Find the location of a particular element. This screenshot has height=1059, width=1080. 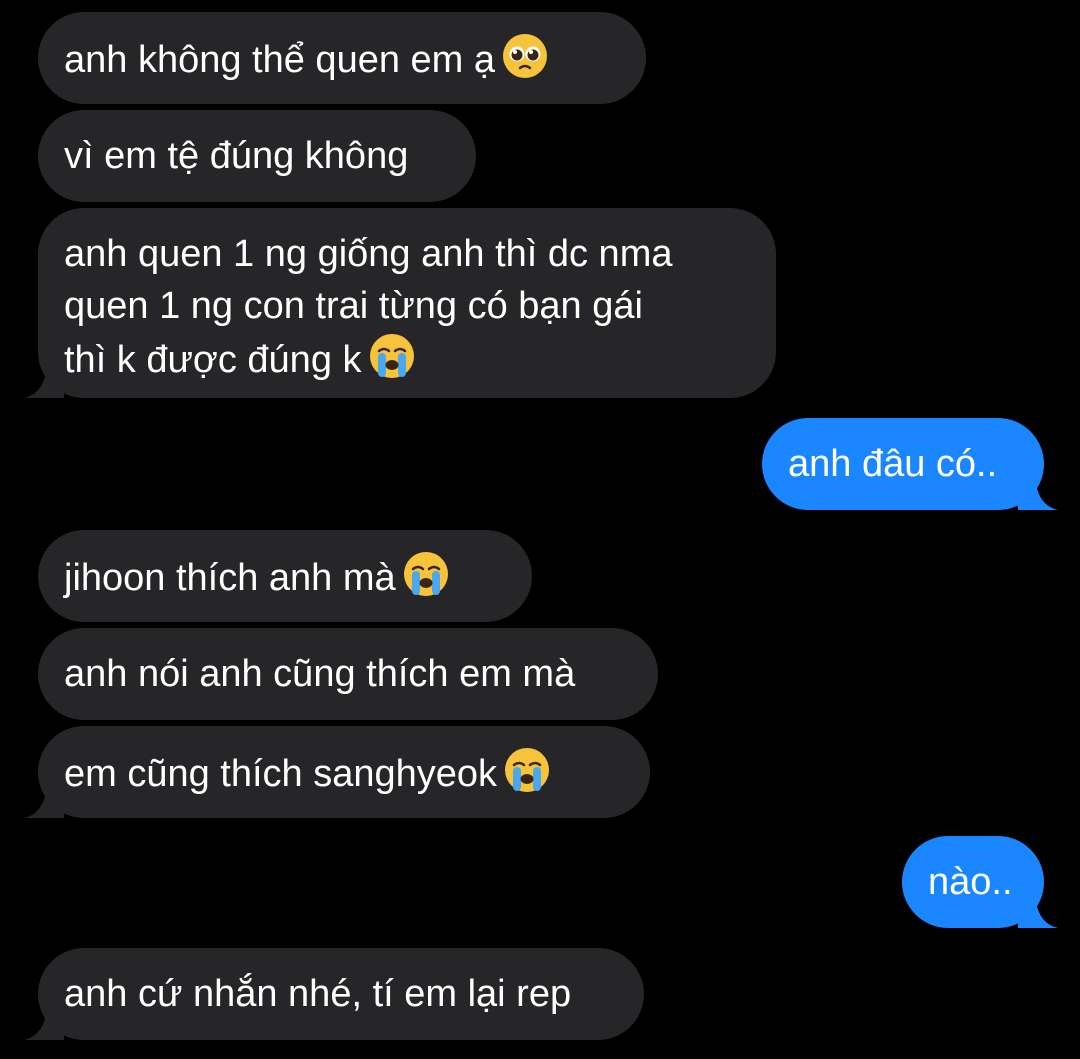

message-bubble-sent: nào.. is located at coordinates (980, 882).